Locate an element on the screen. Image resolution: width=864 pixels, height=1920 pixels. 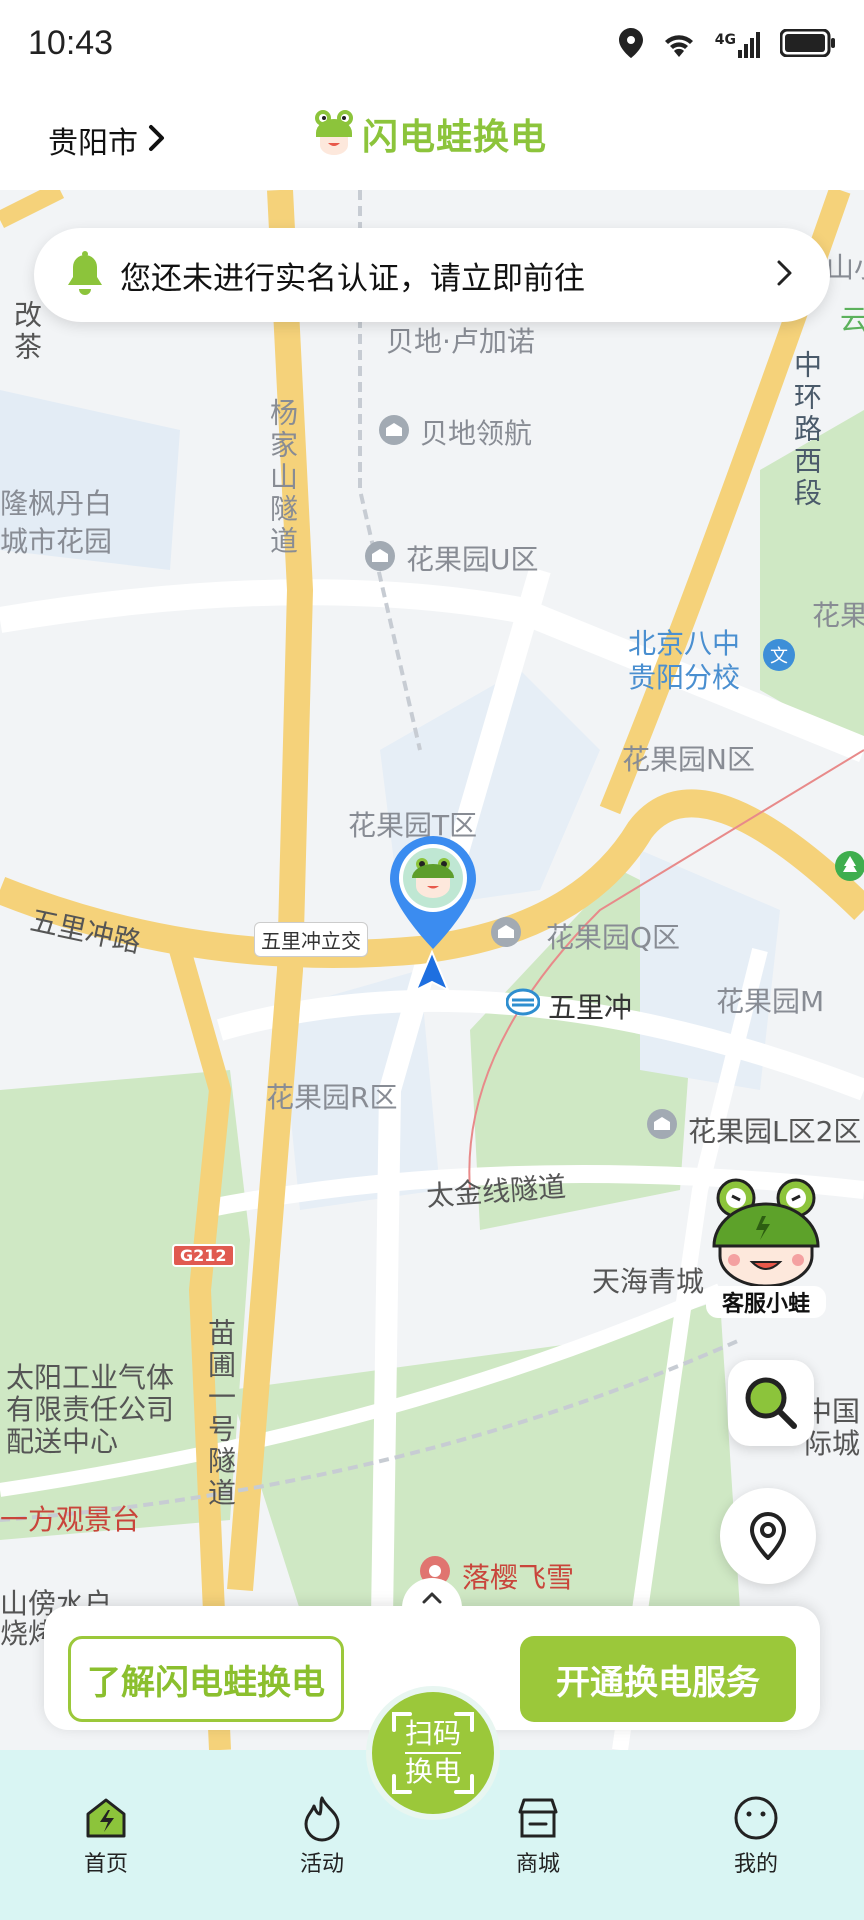
frog-mascot-icon is located at coordinates (766, 1233).